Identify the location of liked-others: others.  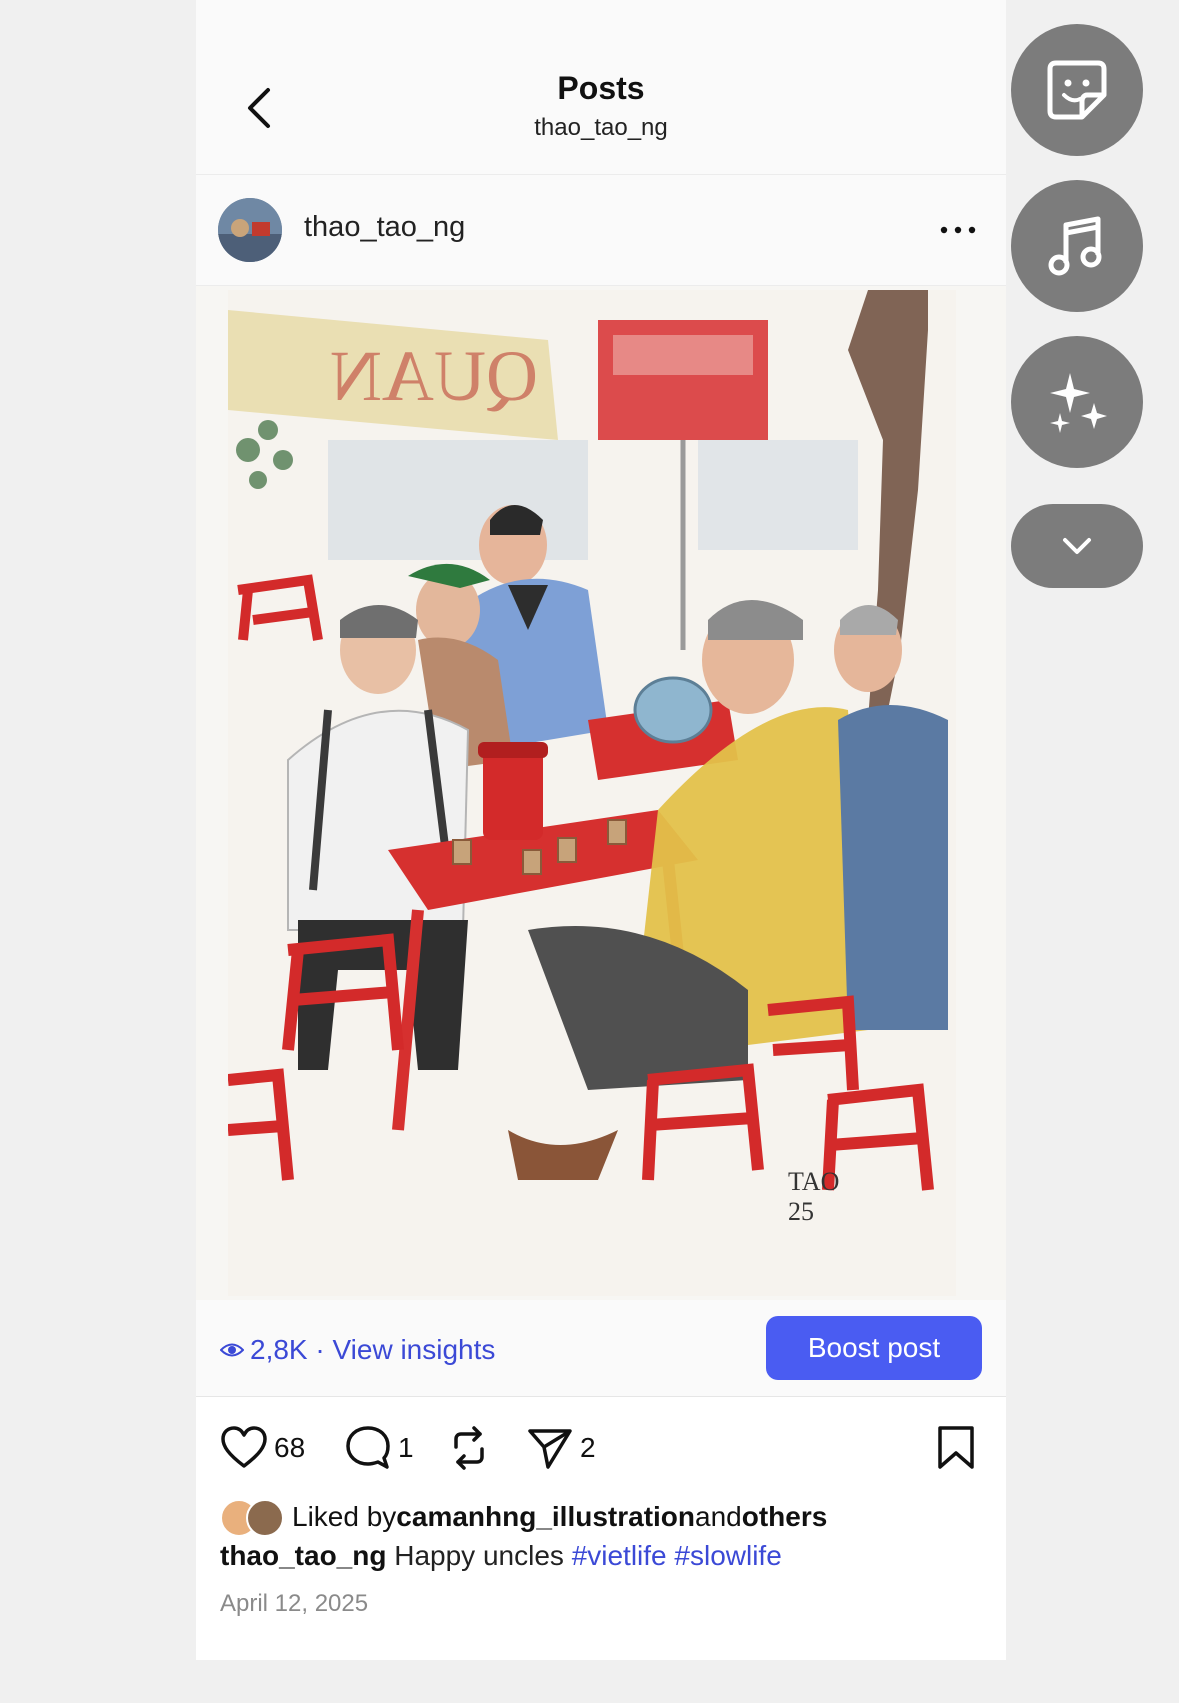
(785, 1517).